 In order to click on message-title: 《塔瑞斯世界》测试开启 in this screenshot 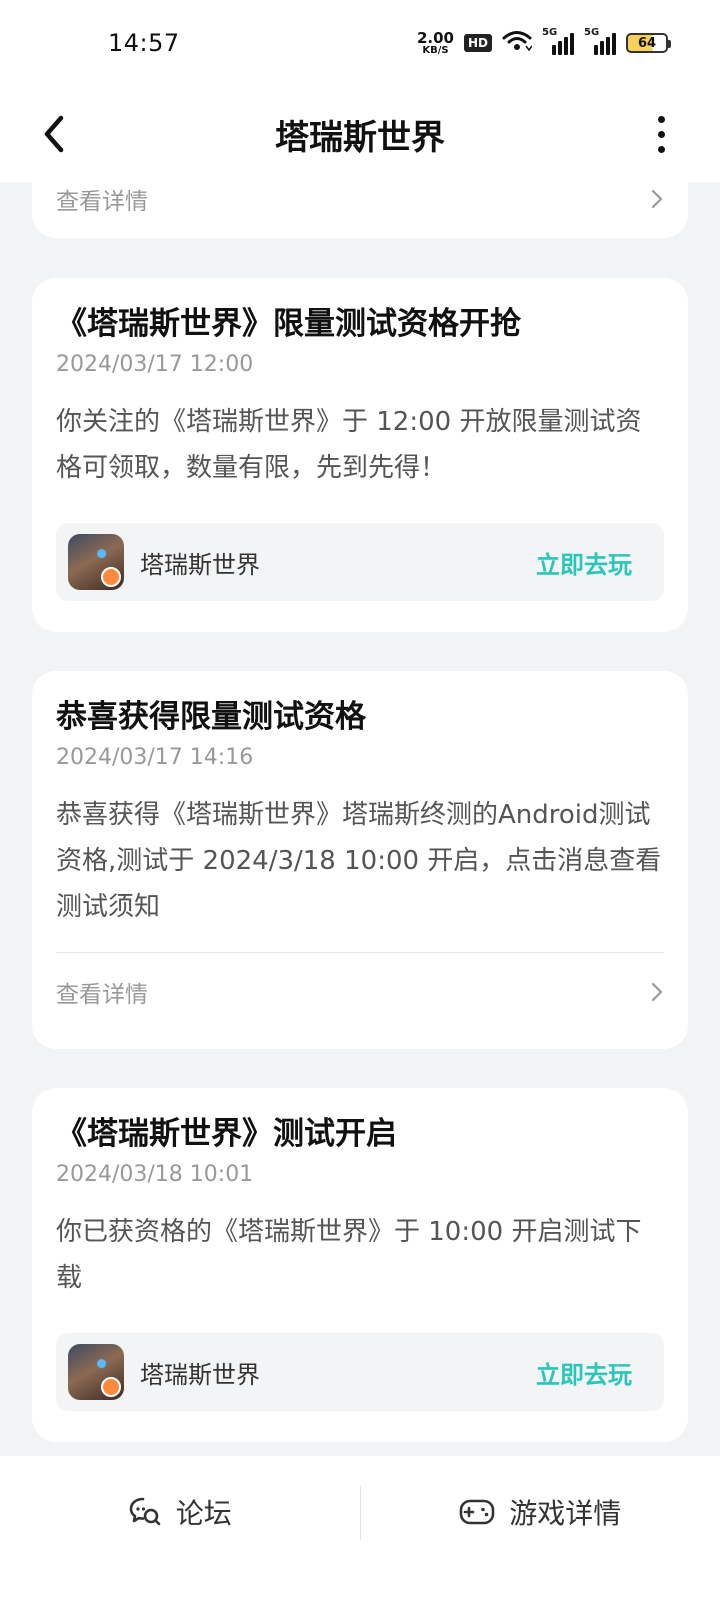, I will do `click(226, 1134)`.